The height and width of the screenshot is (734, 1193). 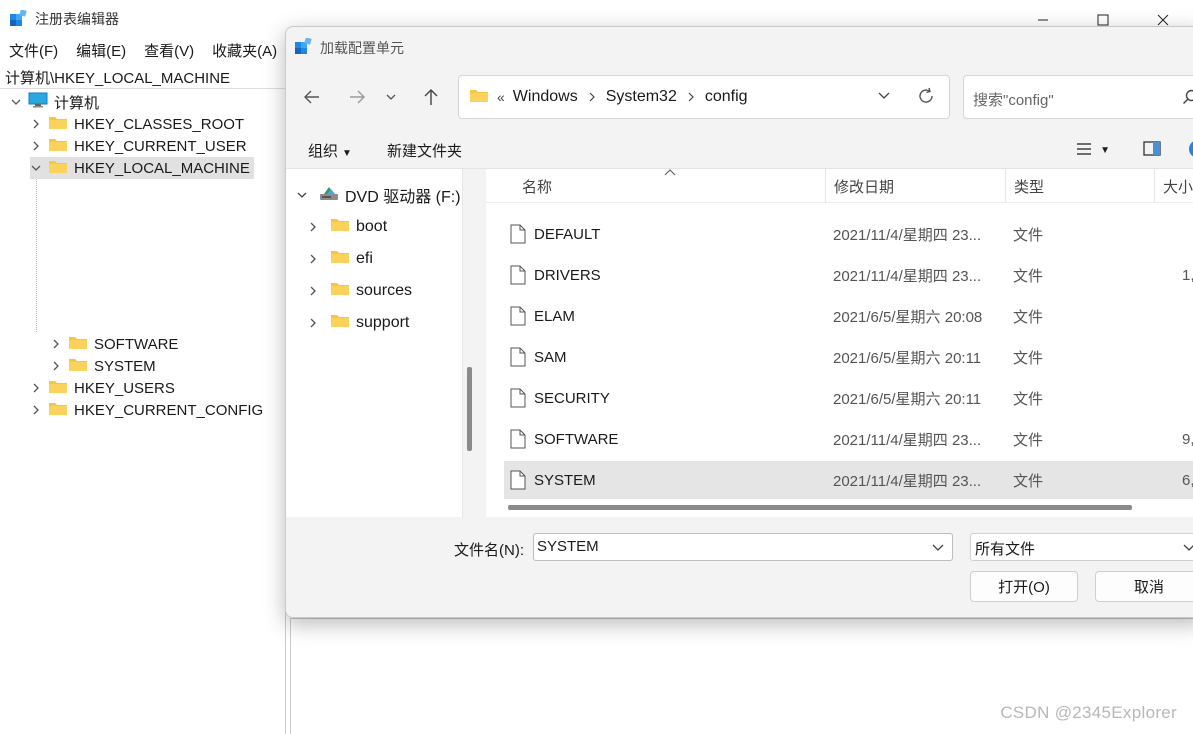 I want to click on tree-node-current-user: HKEY_CURRENT_USER, so click(x=138, y=146).